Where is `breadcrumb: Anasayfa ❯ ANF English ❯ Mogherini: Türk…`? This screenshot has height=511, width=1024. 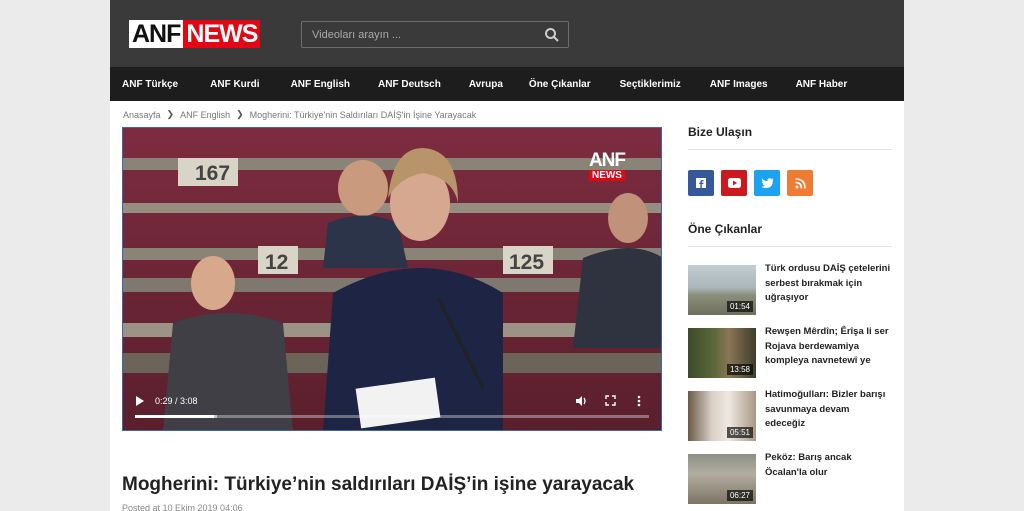 breadcrumb: Anasayfa ❯ ANF English ❯ Mogherini: Türk… is located at coordinates (299, 114).